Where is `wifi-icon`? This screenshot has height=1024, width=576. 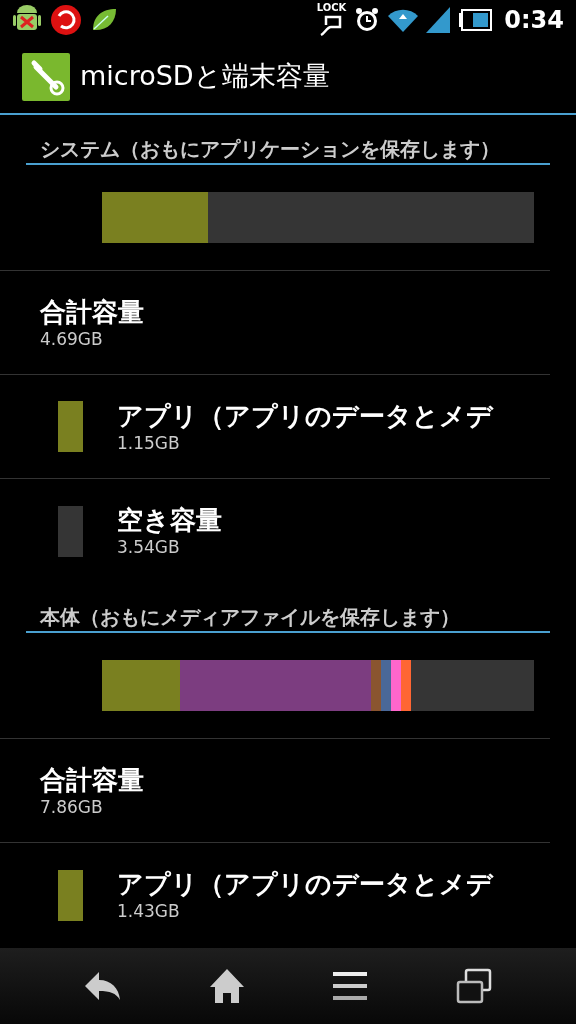 wifi-icon is located at coordinates (403, 20).